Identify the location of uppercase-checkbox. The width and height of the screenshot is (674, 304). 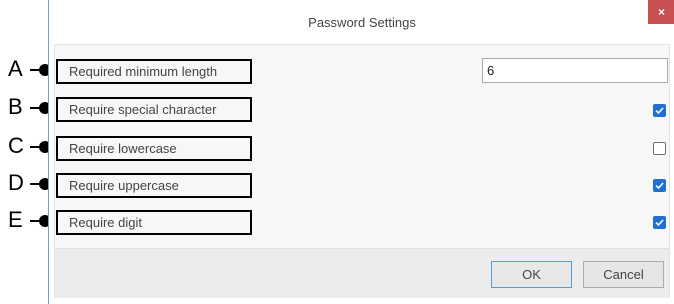
(659, 185).